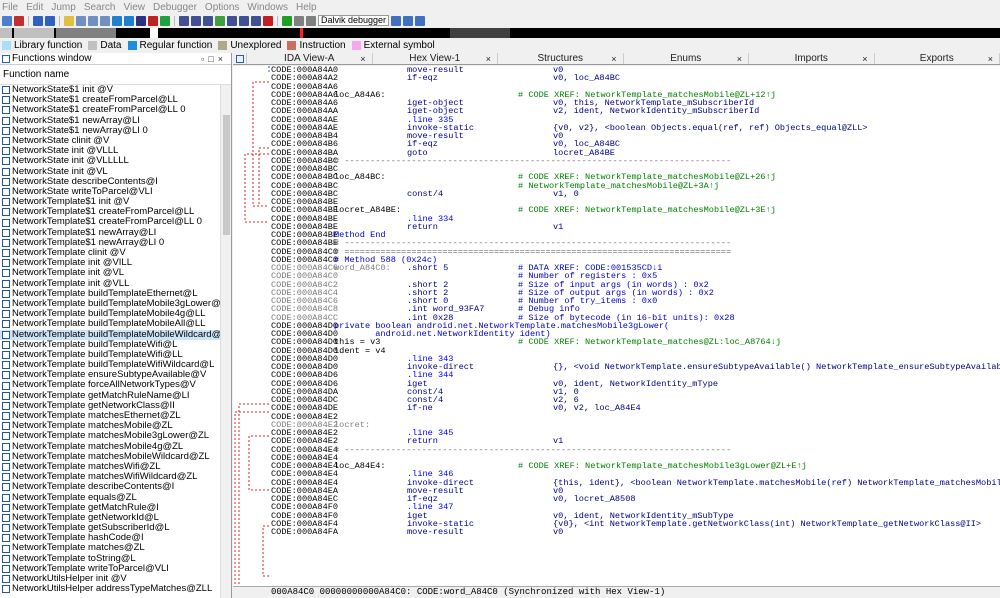 The width and height of the screenshot is (1000, 598). Describe the element at coordinates (34, 7) in the screenshot. I see `menu-edit: Edit` at that location.